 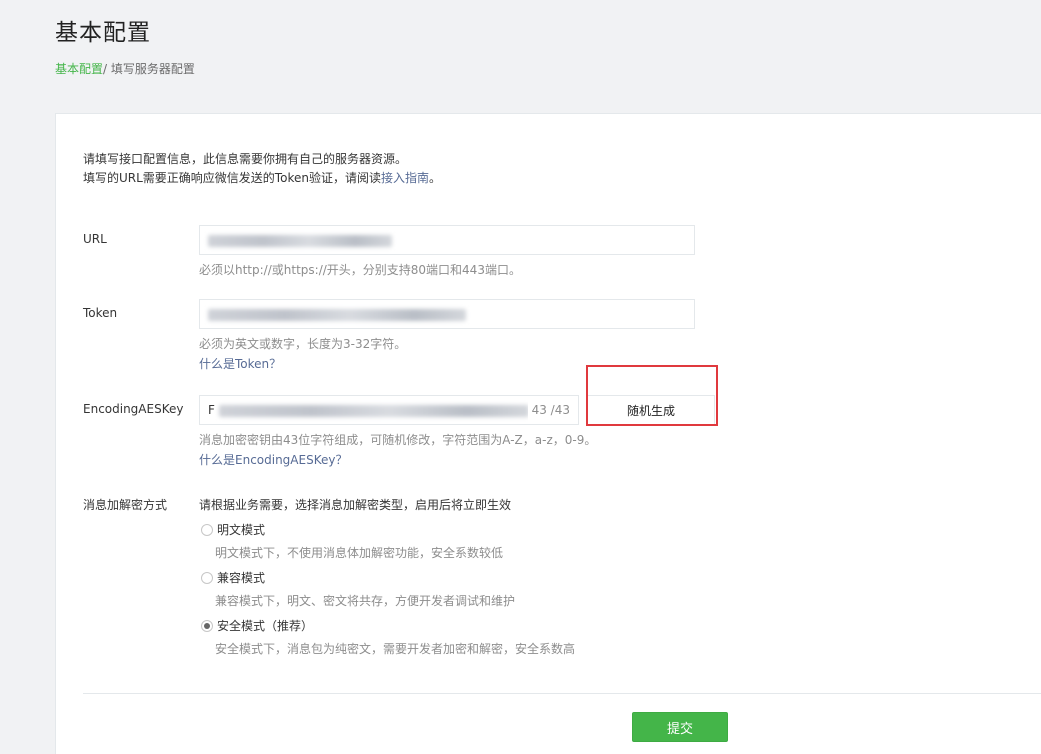 I want to click on aes-key-value-prefix: F, so click(x=211, y=410).